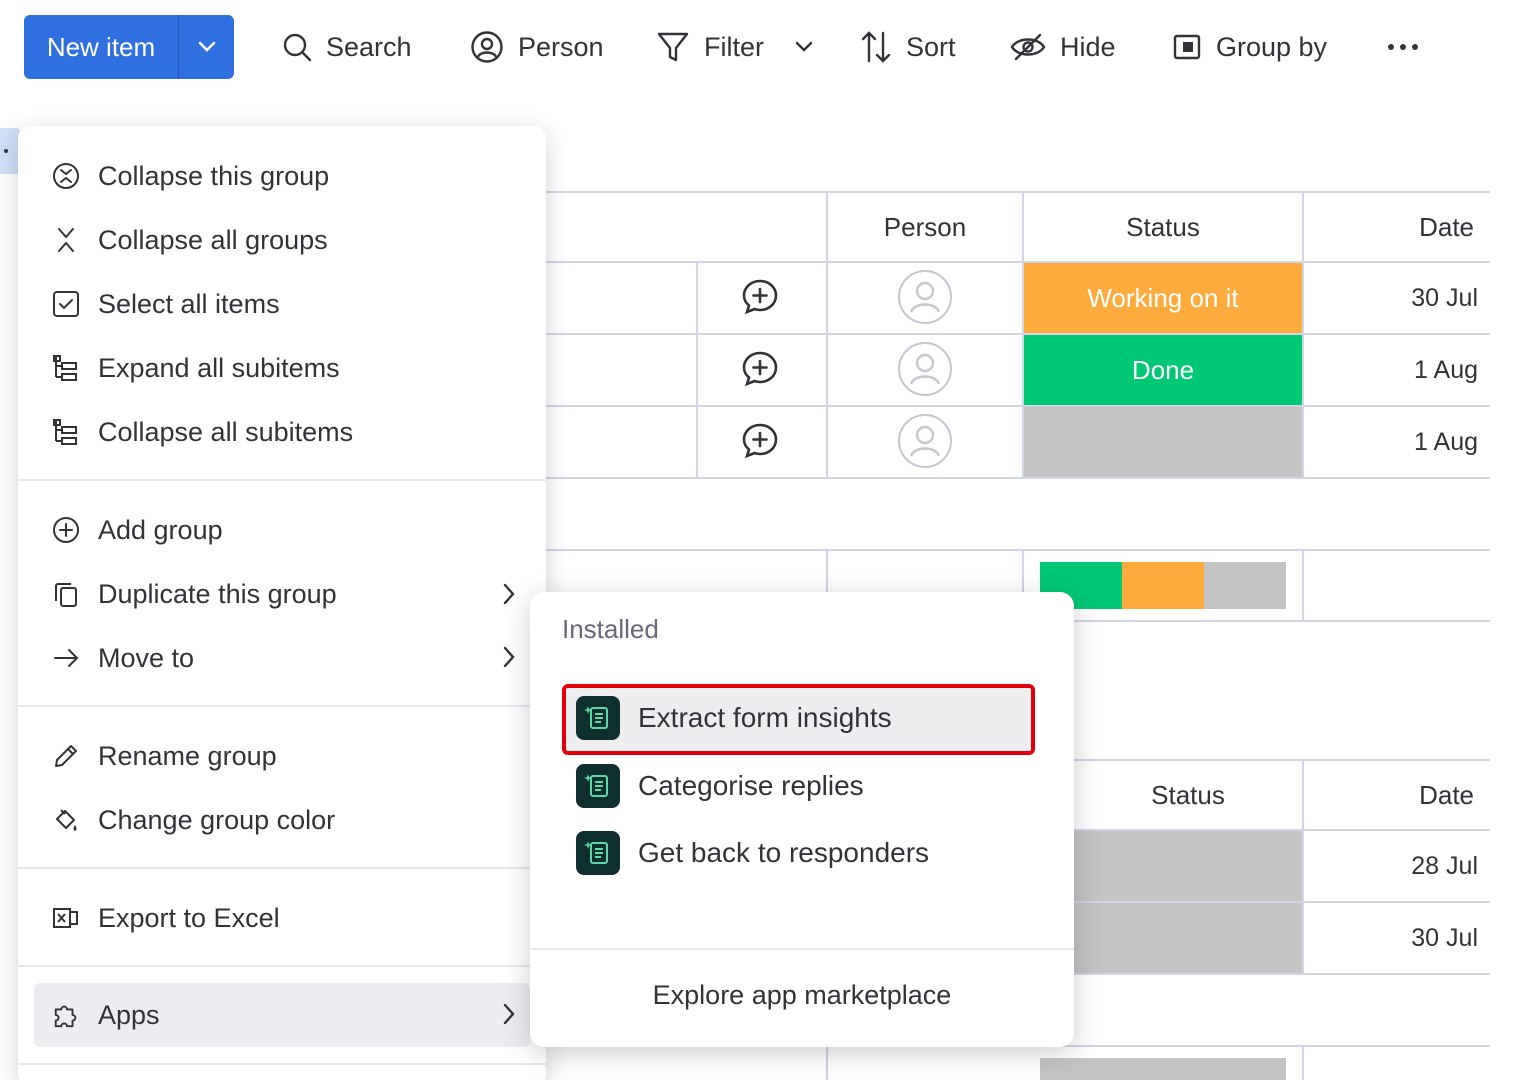  Describe the element at coordinates (297, 47) in the screenshot. I see `search-icon` at that location.